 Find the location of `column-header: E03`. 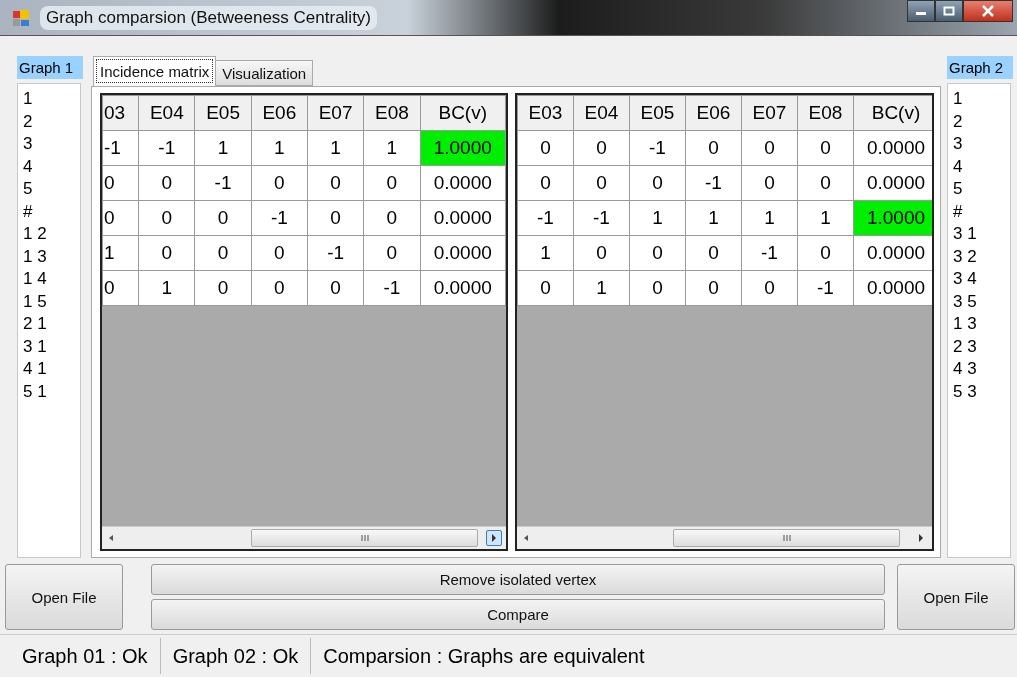

column-header: E03 is located at coordinates (545, 113).